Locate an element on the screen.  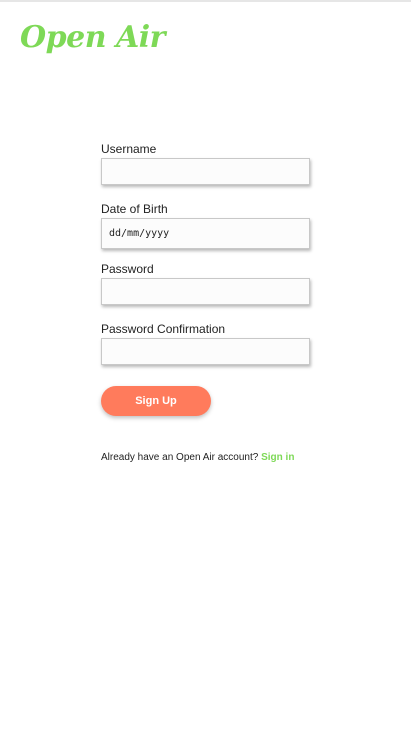
password-confirm-input is located at coordinates (205, 351).